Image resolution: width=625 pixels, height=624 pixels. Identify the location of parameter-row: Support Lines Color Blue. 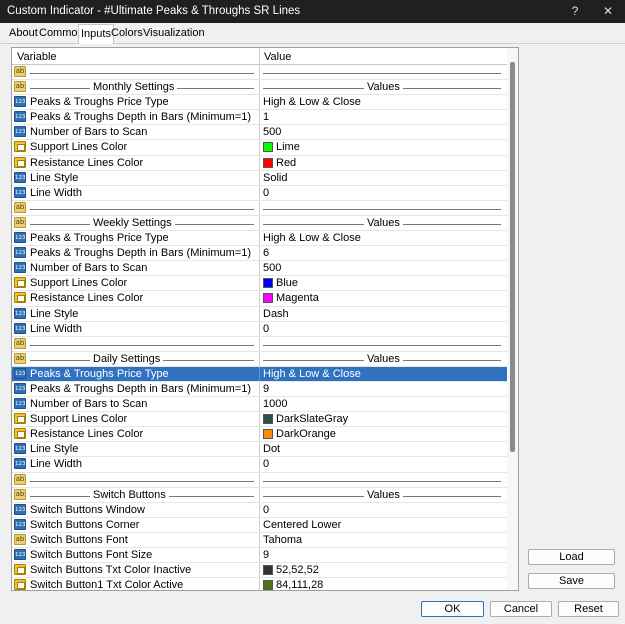
(260, 284).